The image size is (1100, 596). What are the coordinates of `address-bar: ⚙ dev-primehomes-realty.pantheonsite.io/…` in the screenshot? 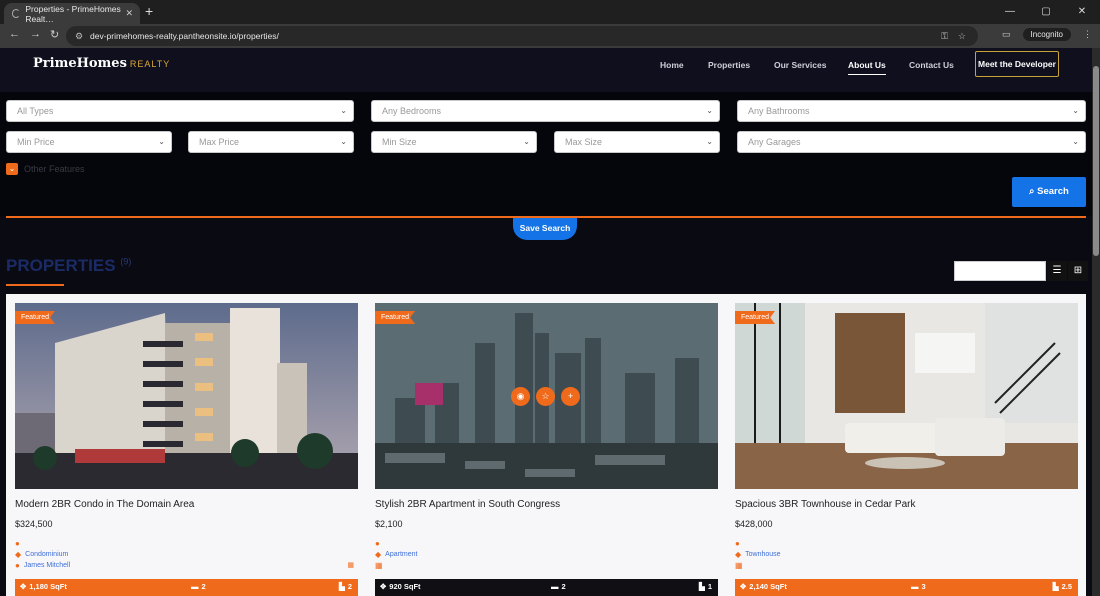 It's located at (522, 36).